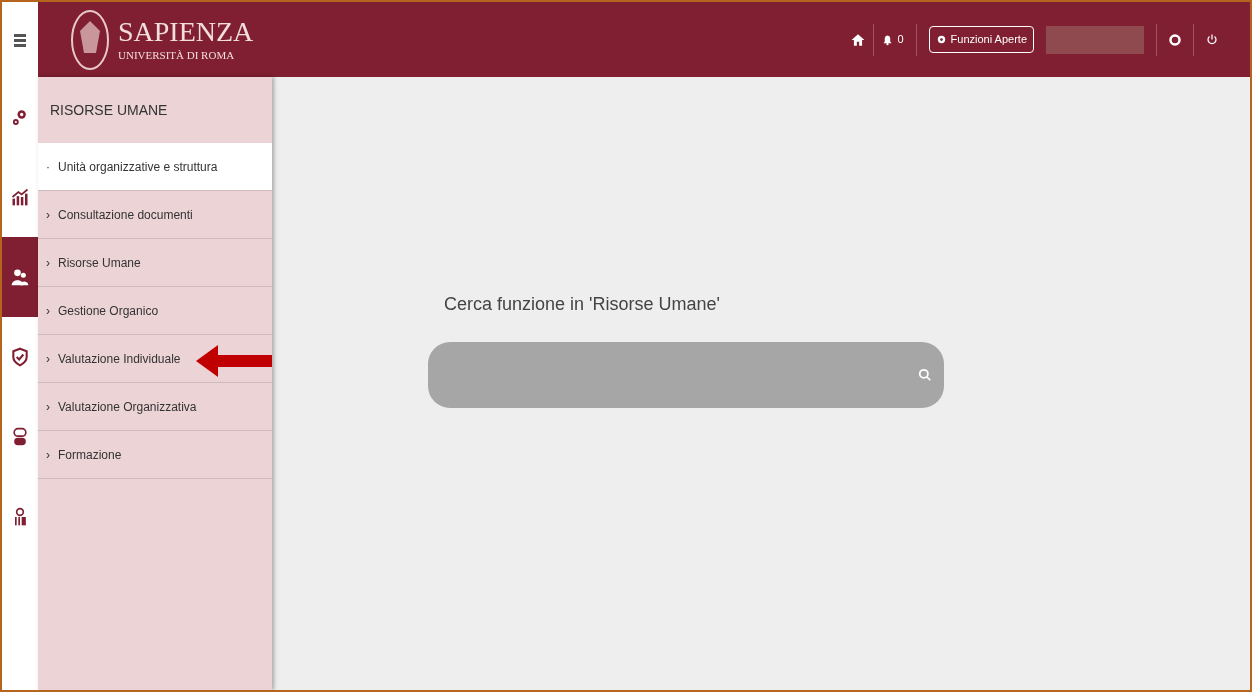 The height and width of the screenshot is (692, 1252). What do you see at coordinates (686, 375) in the screenshot?
I see `search-field` at bounding box center [686, 375].